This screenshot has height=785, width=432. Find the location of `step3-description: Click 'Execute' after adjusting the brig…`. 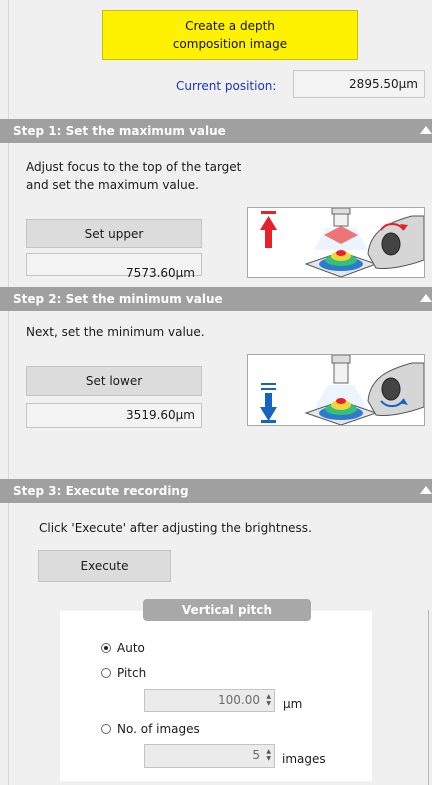

step3-description: Click 'Execute' after adjusting the brig… is located at coordinates (175, 528).